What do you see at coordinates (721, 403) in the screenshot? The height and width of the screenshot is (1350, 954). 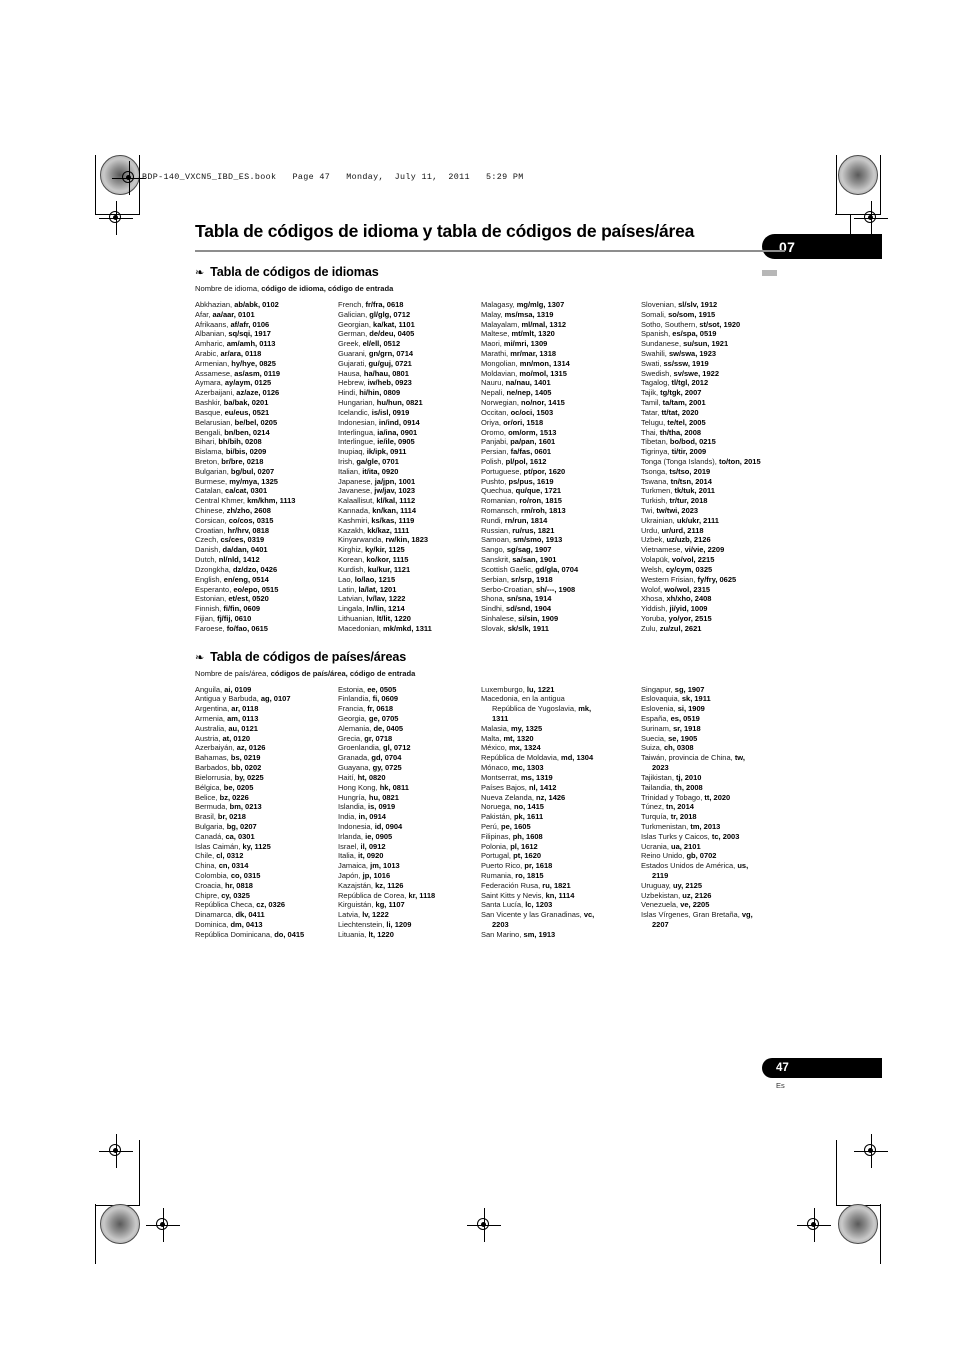 I see `code-entry: Tamil, ta/tam, 2001` at bounding box center [721, 403].